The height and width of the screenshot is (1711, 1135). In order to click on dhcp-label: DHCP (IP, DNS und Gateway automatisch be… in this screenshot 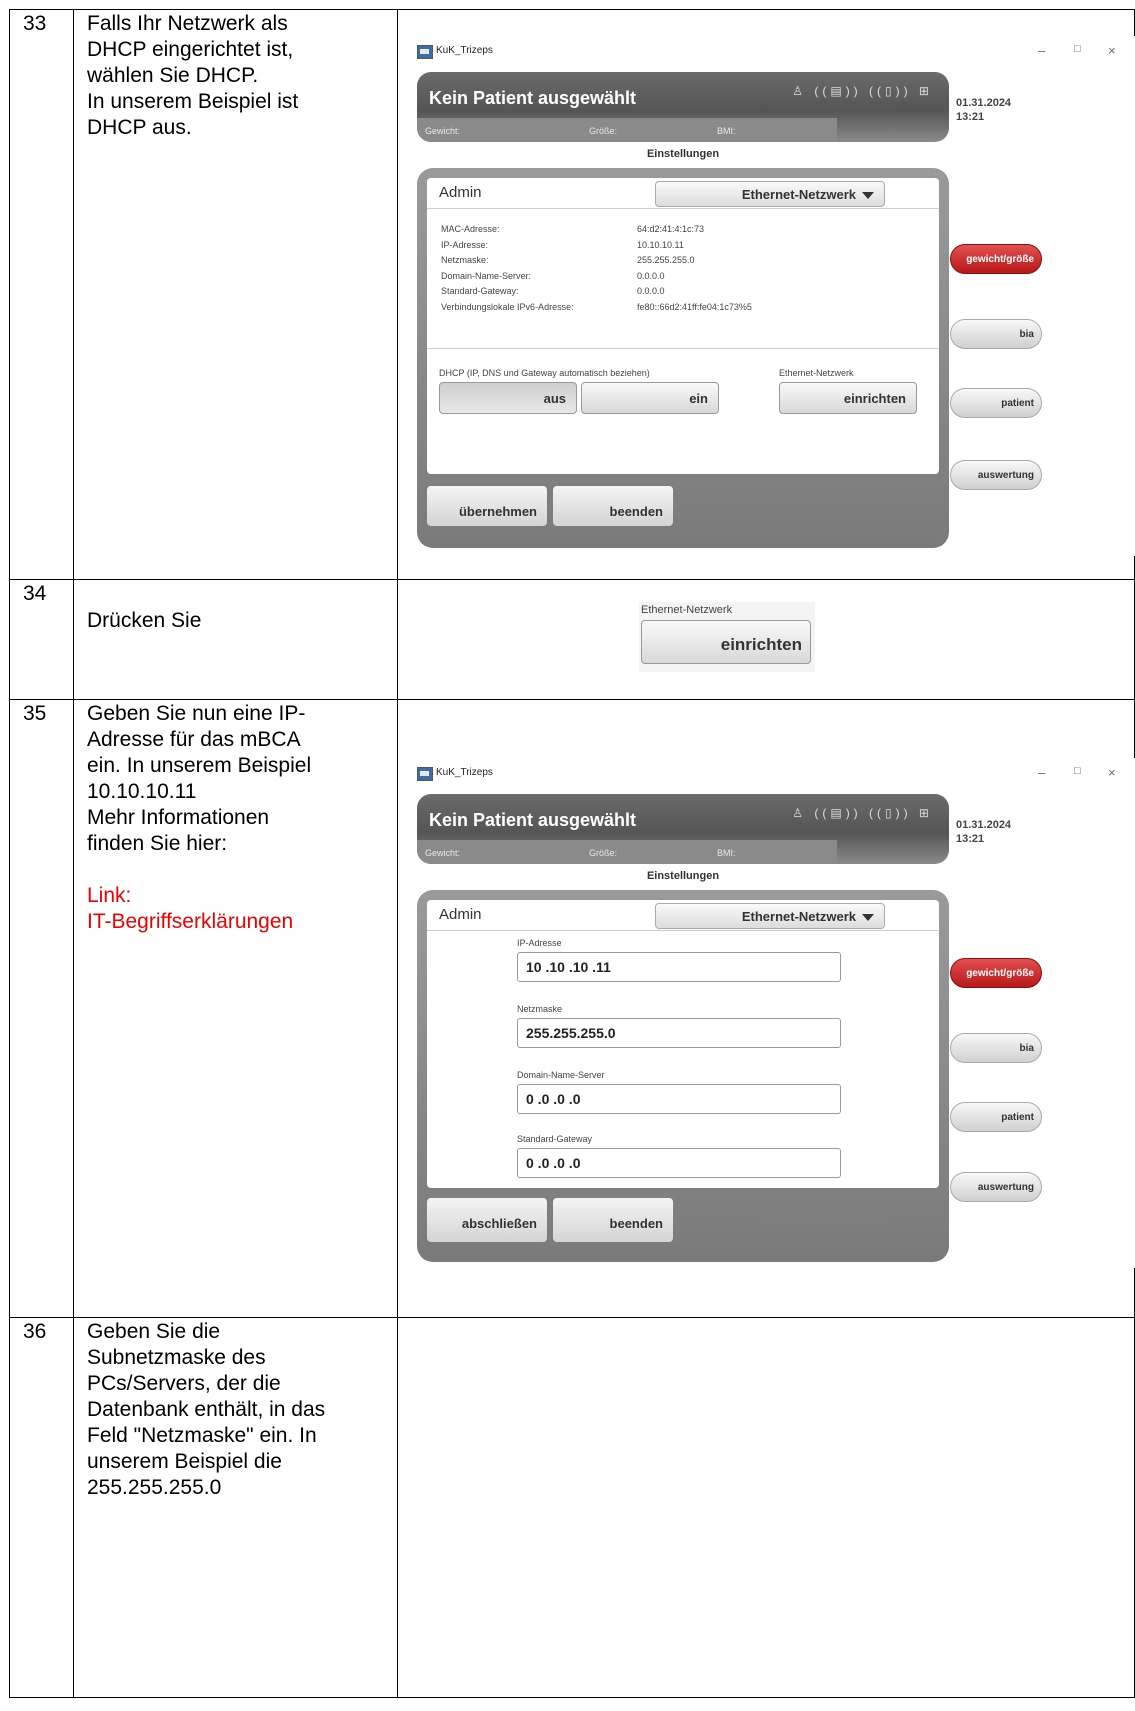, I will do `click(544, 373)`.